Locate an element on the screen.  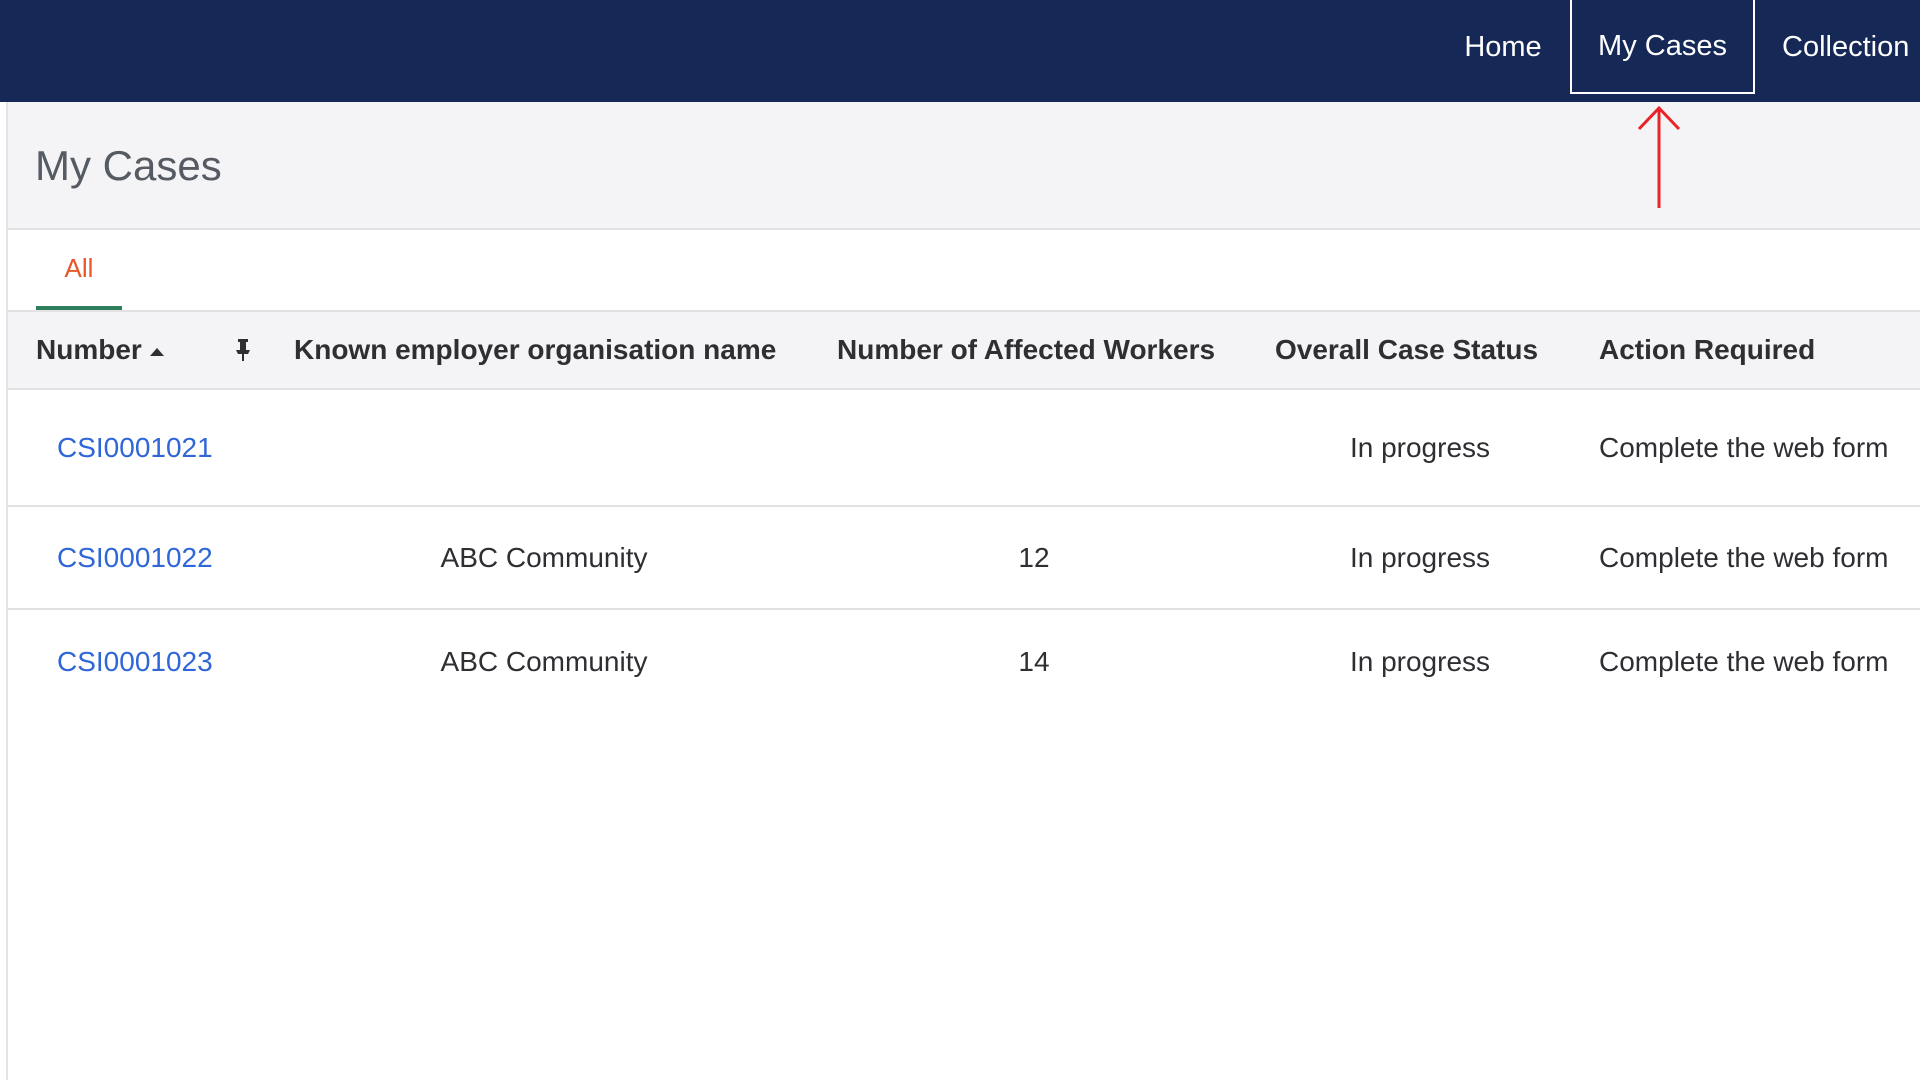
red-arrow-annotation is located at coordinates (1659, 156).